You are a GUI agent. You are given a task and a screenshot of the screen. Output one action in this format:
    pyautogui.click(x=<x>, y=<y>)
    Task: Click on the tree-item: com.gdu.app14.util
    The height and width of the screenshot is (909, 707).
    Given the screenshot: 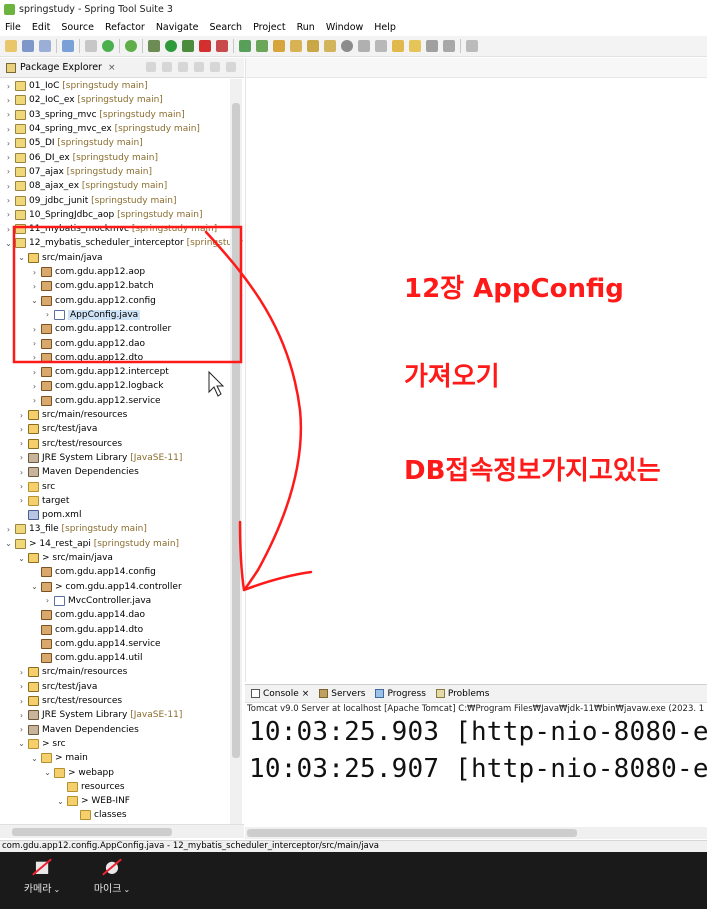 What is the action you would take?
    pyautogui.click(x=71, y=658)
    